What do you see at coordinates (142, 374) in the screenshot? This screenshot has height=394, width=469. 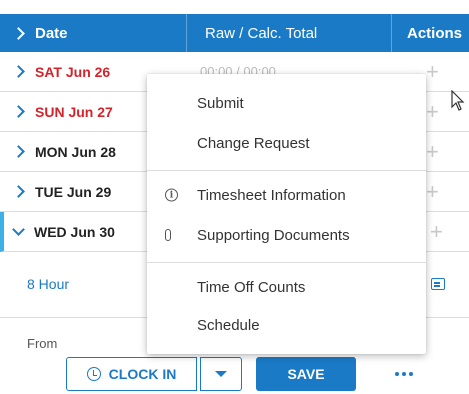 I see `clock-in-label: CLOCK IN` at bounding box center [142, 374].